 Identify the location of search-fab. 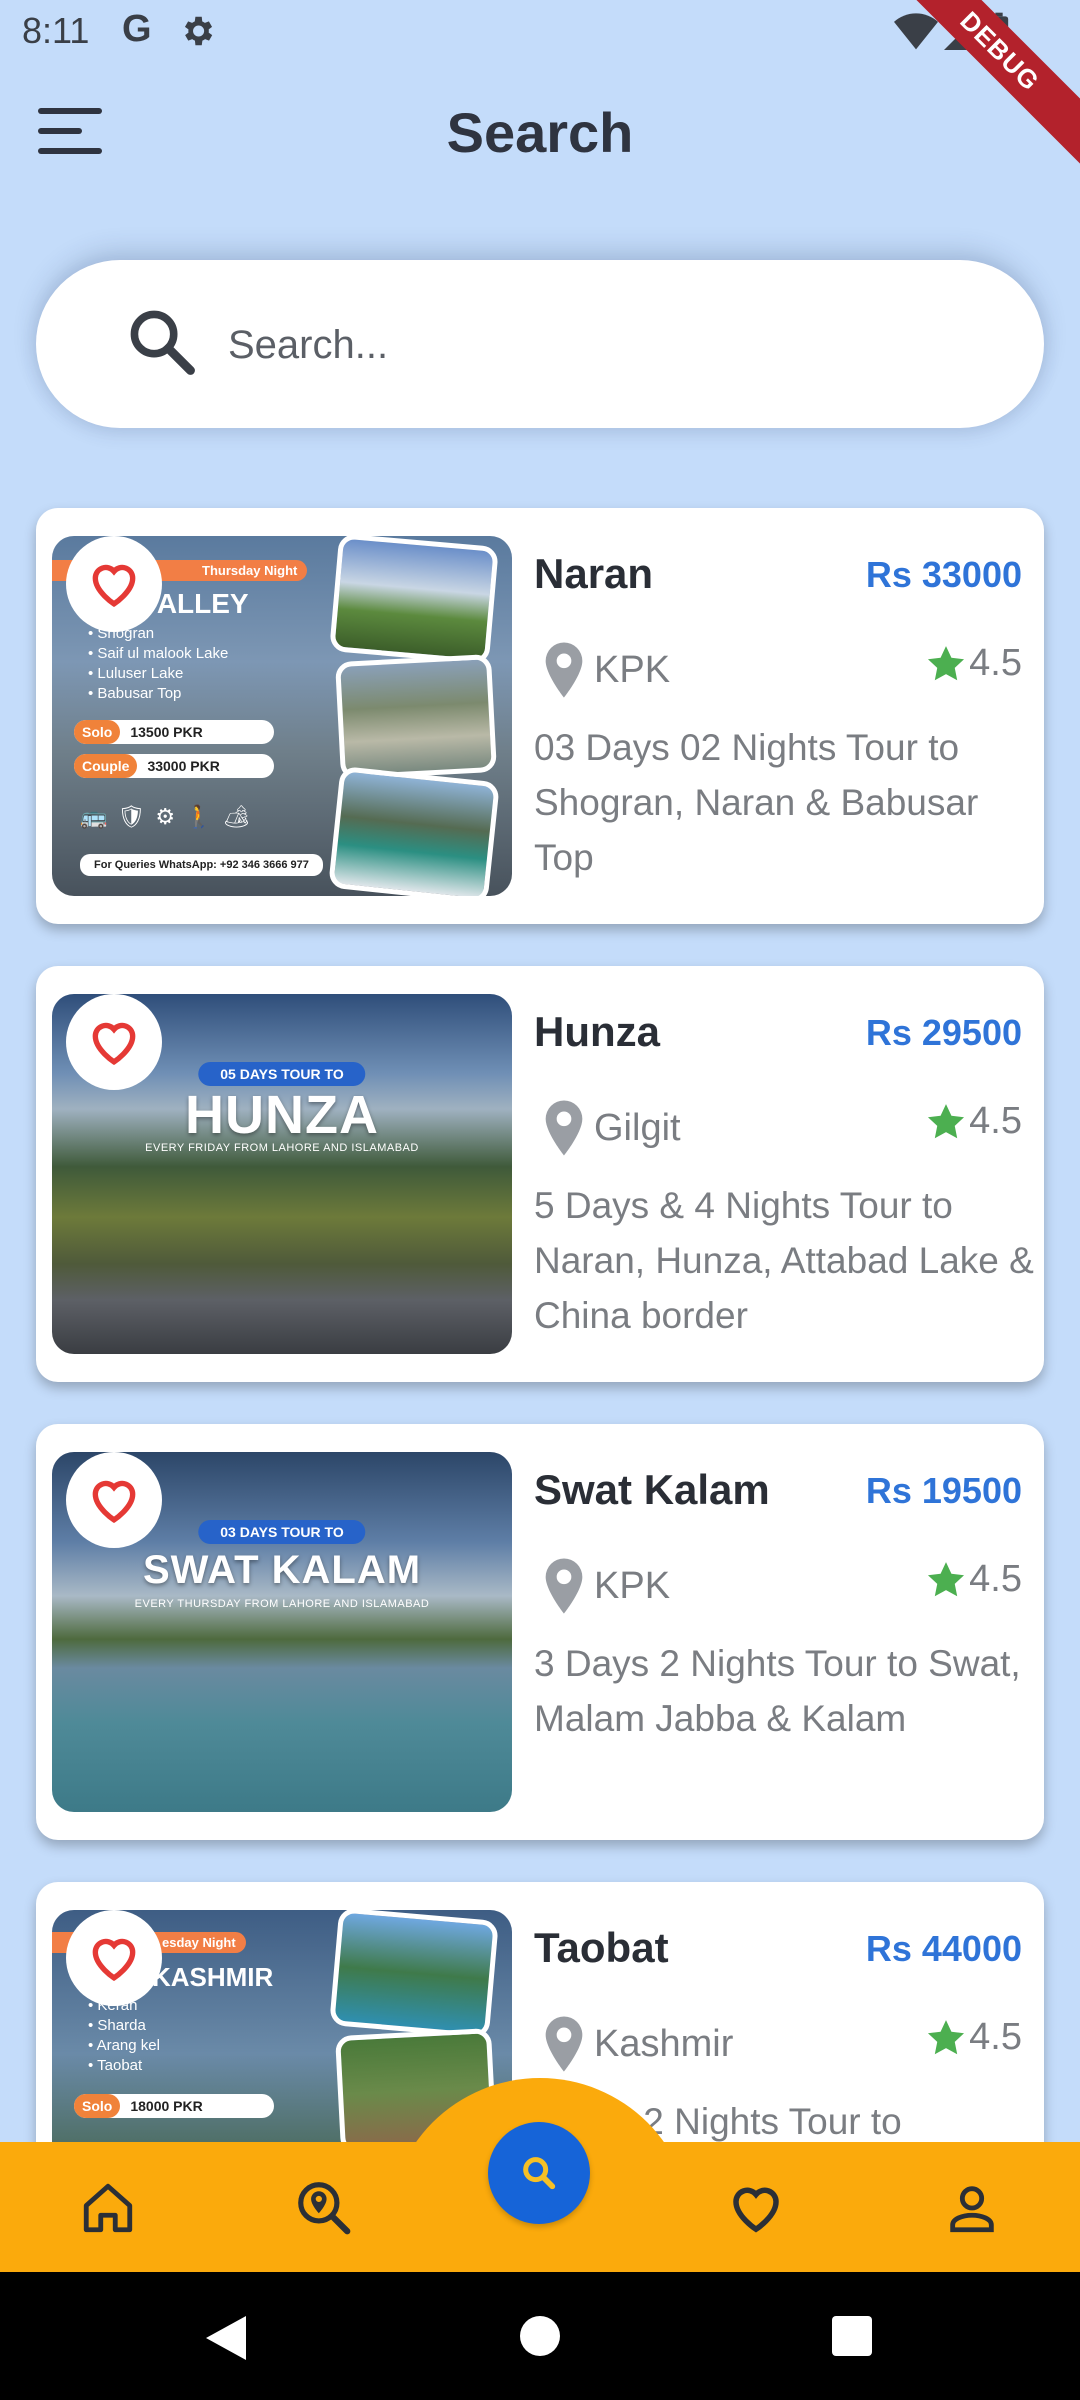
(539, 2173).